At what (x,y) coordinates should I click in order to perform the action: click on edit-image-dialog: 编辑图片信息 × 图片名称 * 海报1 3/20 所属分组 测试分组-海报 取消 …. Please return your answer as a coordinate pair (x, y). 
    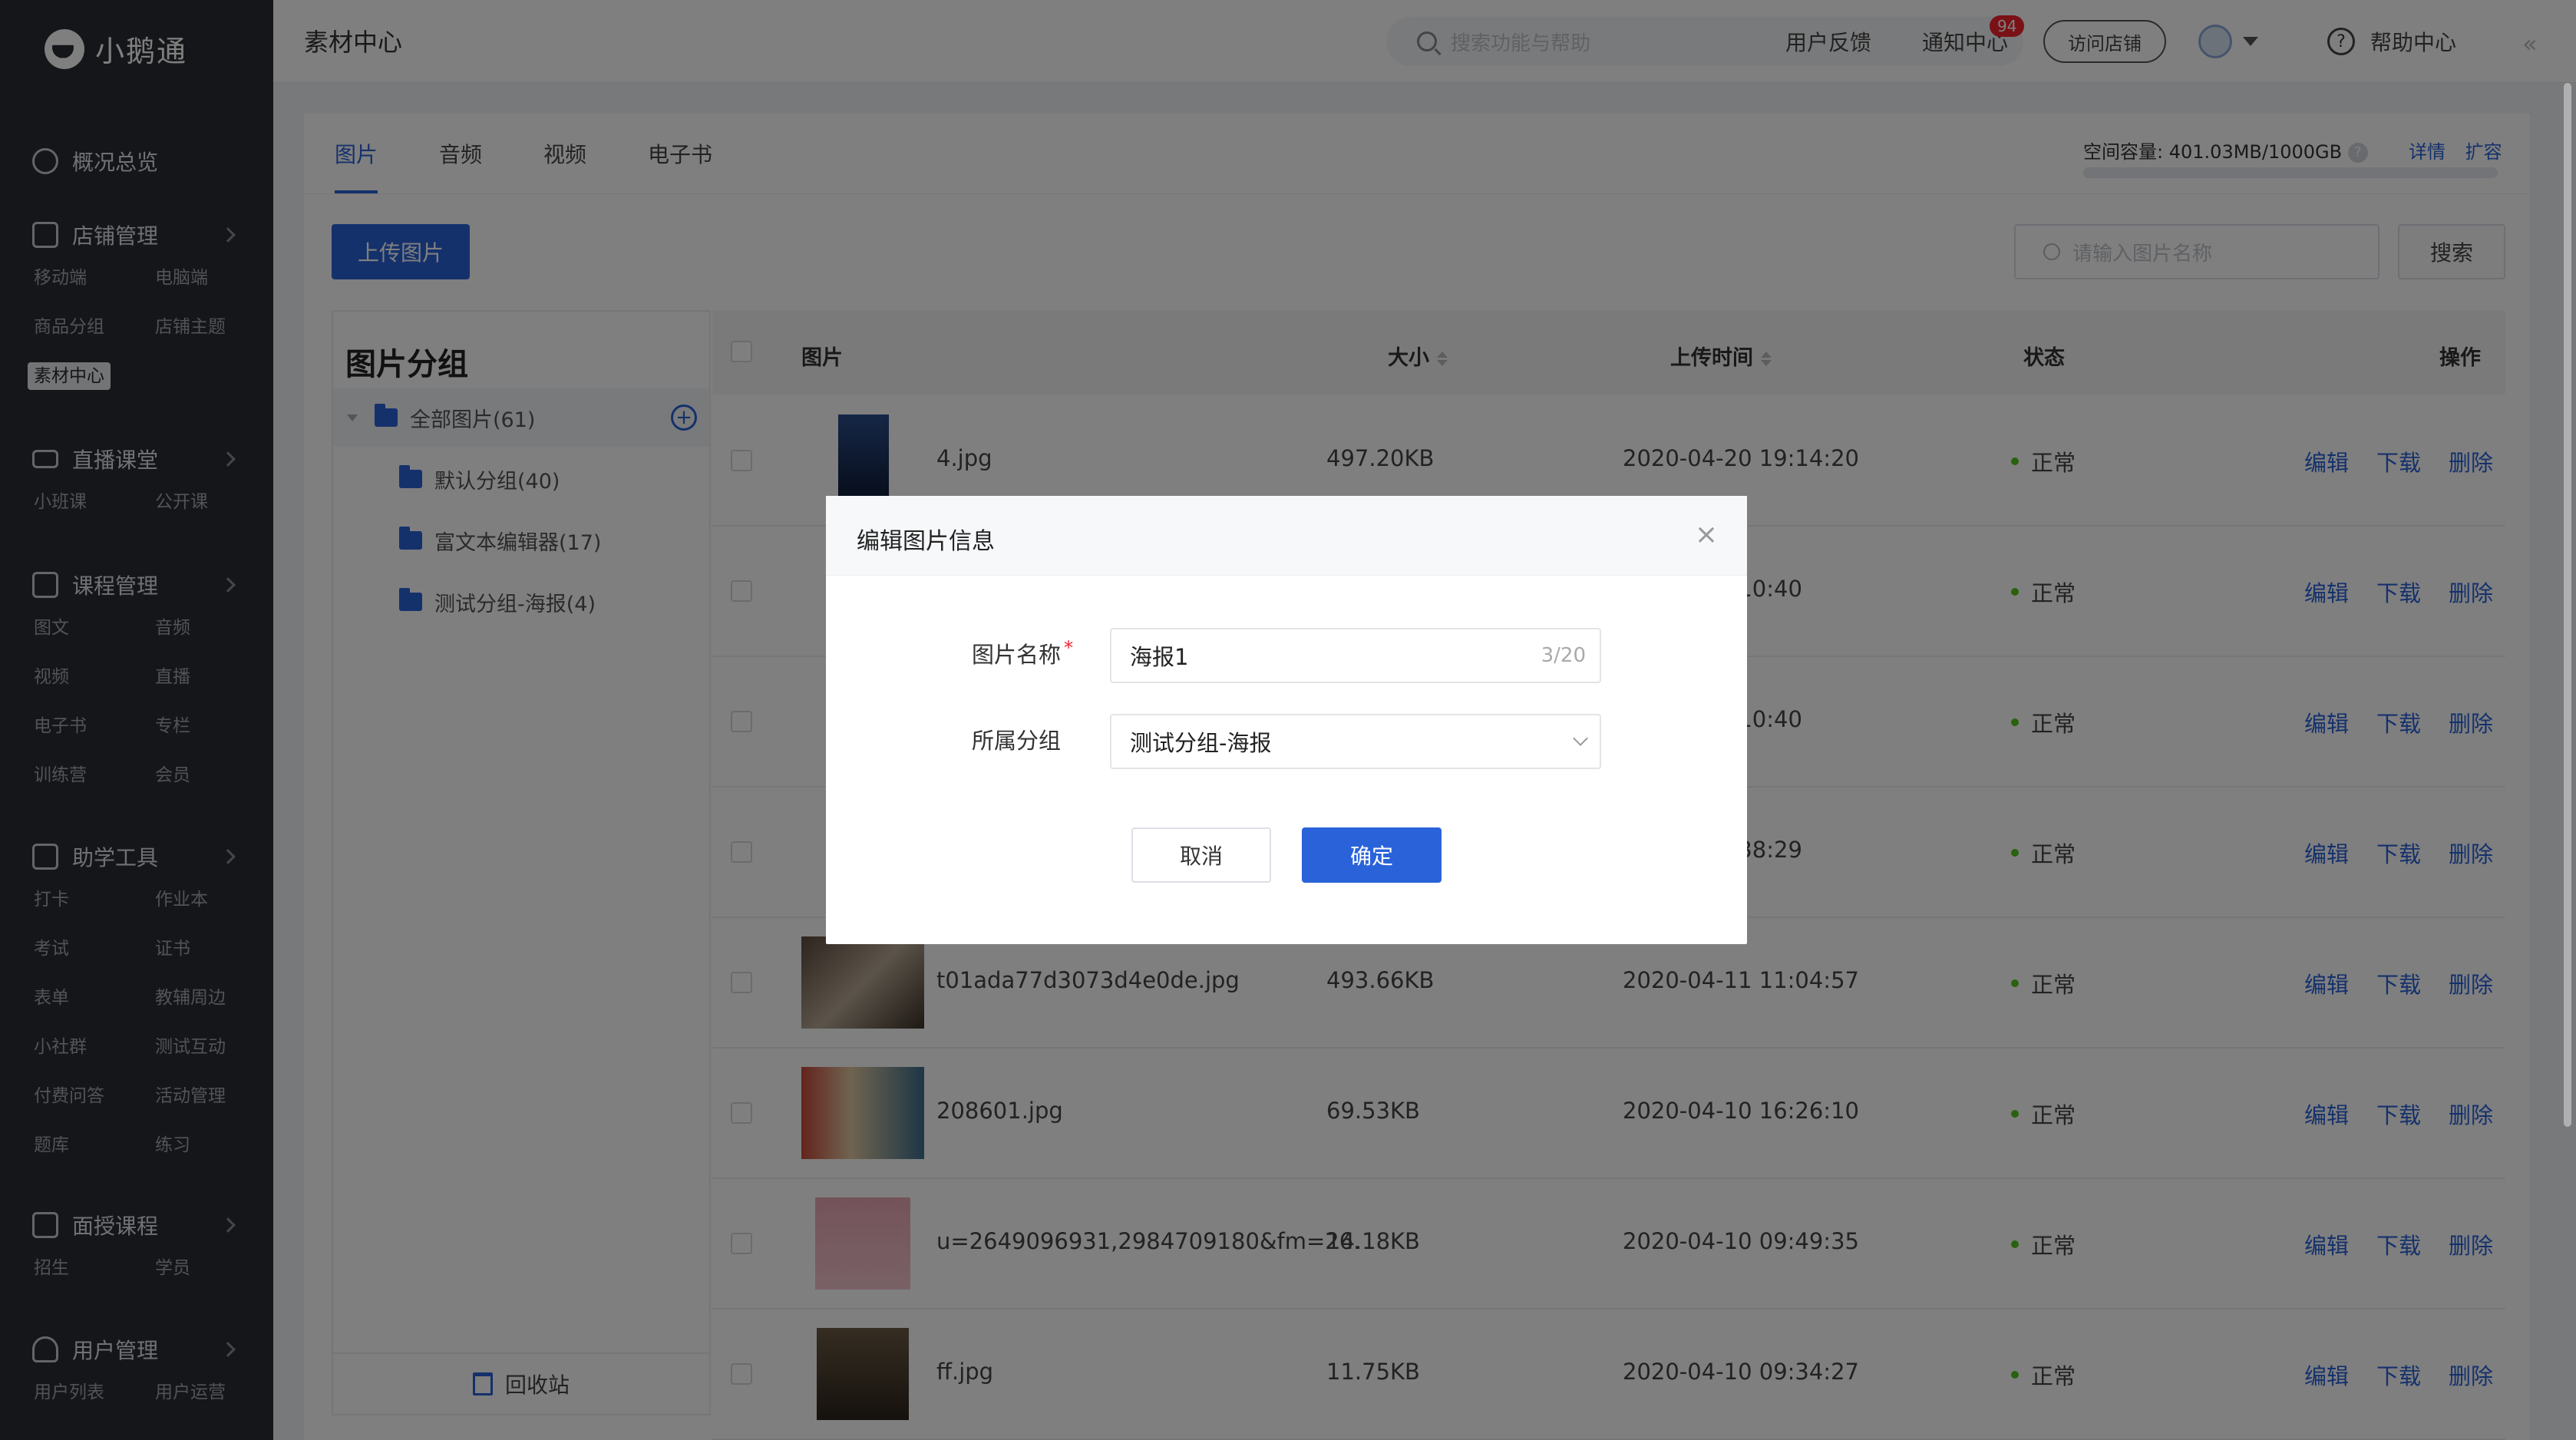
    Looking at the image, I should click on (1286, 720).